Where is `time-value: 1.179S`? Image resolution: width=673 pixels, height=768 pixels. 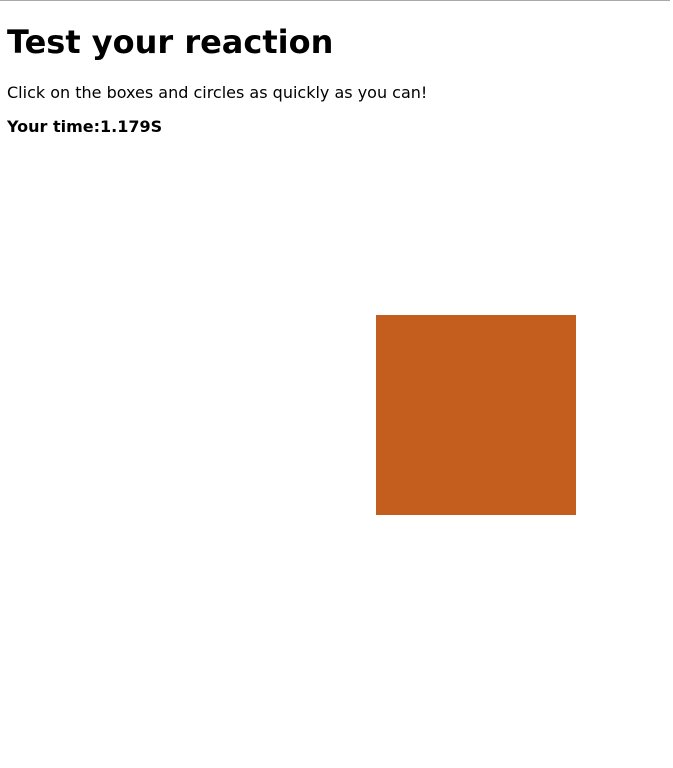
time-value: 1.179S is located at coordinates (131, 126).